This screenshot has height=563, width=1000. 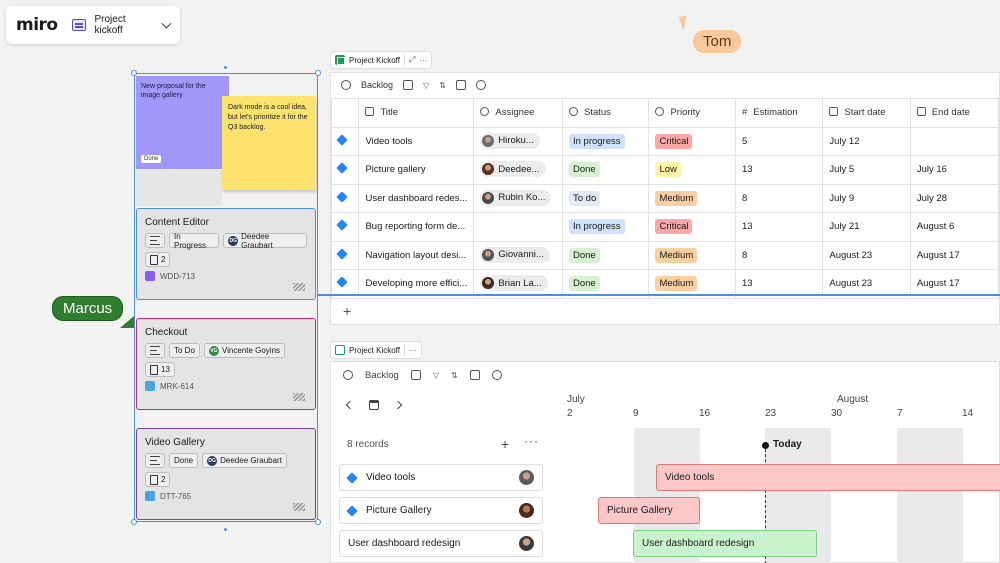 What do you see at coordinates (779, 141) in the screenshot?
I see `cell-estimation: 5` at bounding box center [779, 141].